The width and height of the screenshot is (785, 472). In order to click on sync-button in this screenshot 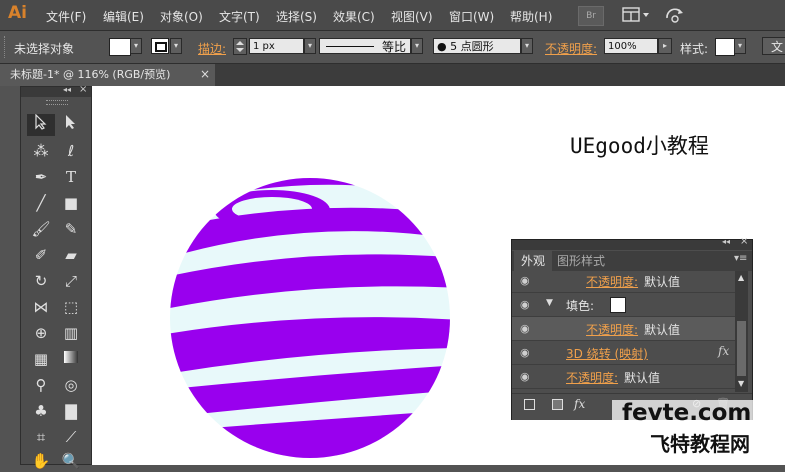, I will do `click(675, 15)`.